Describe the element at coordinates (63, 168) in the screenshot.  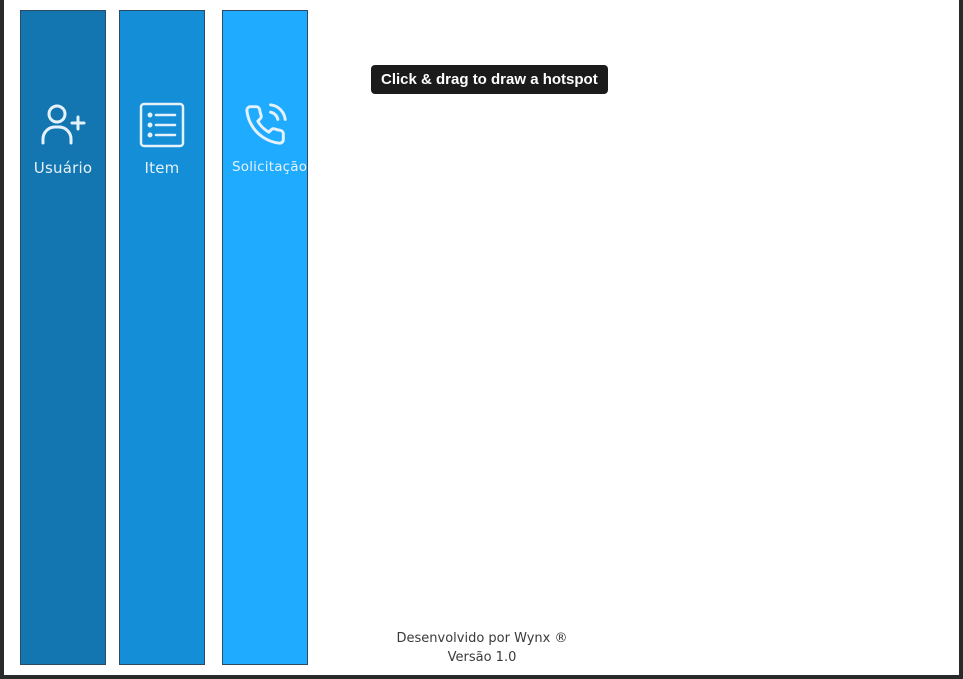
I see `tile-label-usuario: Usuário` at that location.